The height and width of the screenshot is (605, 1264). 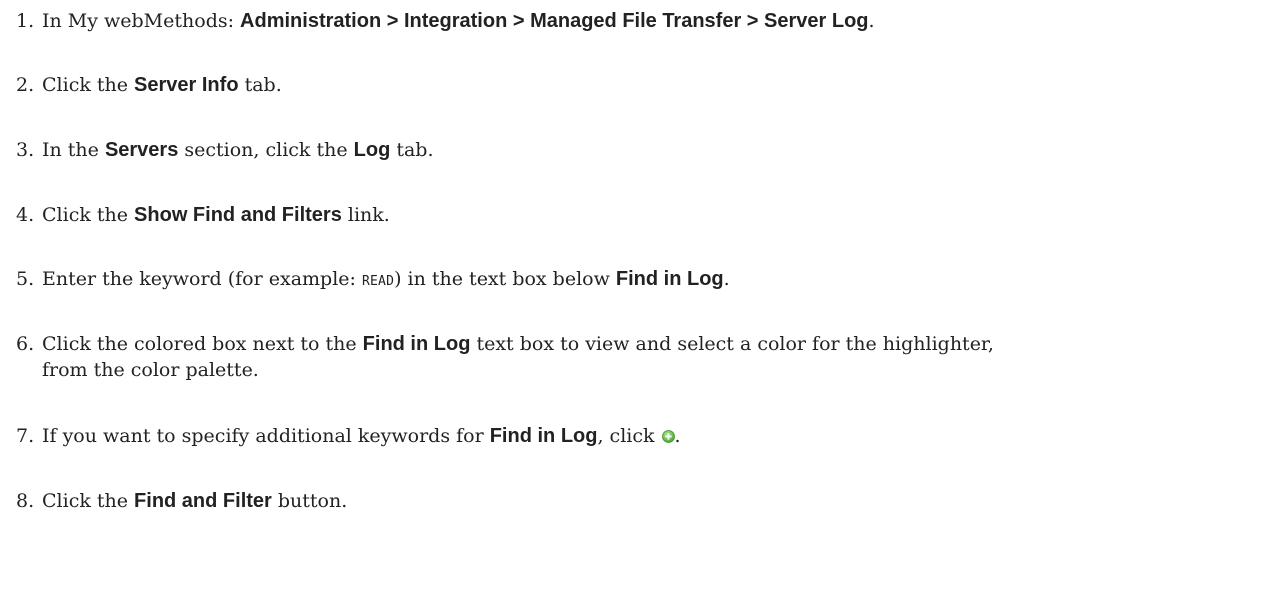 What do you see at coordinates (25, 279) in the screenshot?
I see `step-number: 5.` at bounding box center [25, 279].